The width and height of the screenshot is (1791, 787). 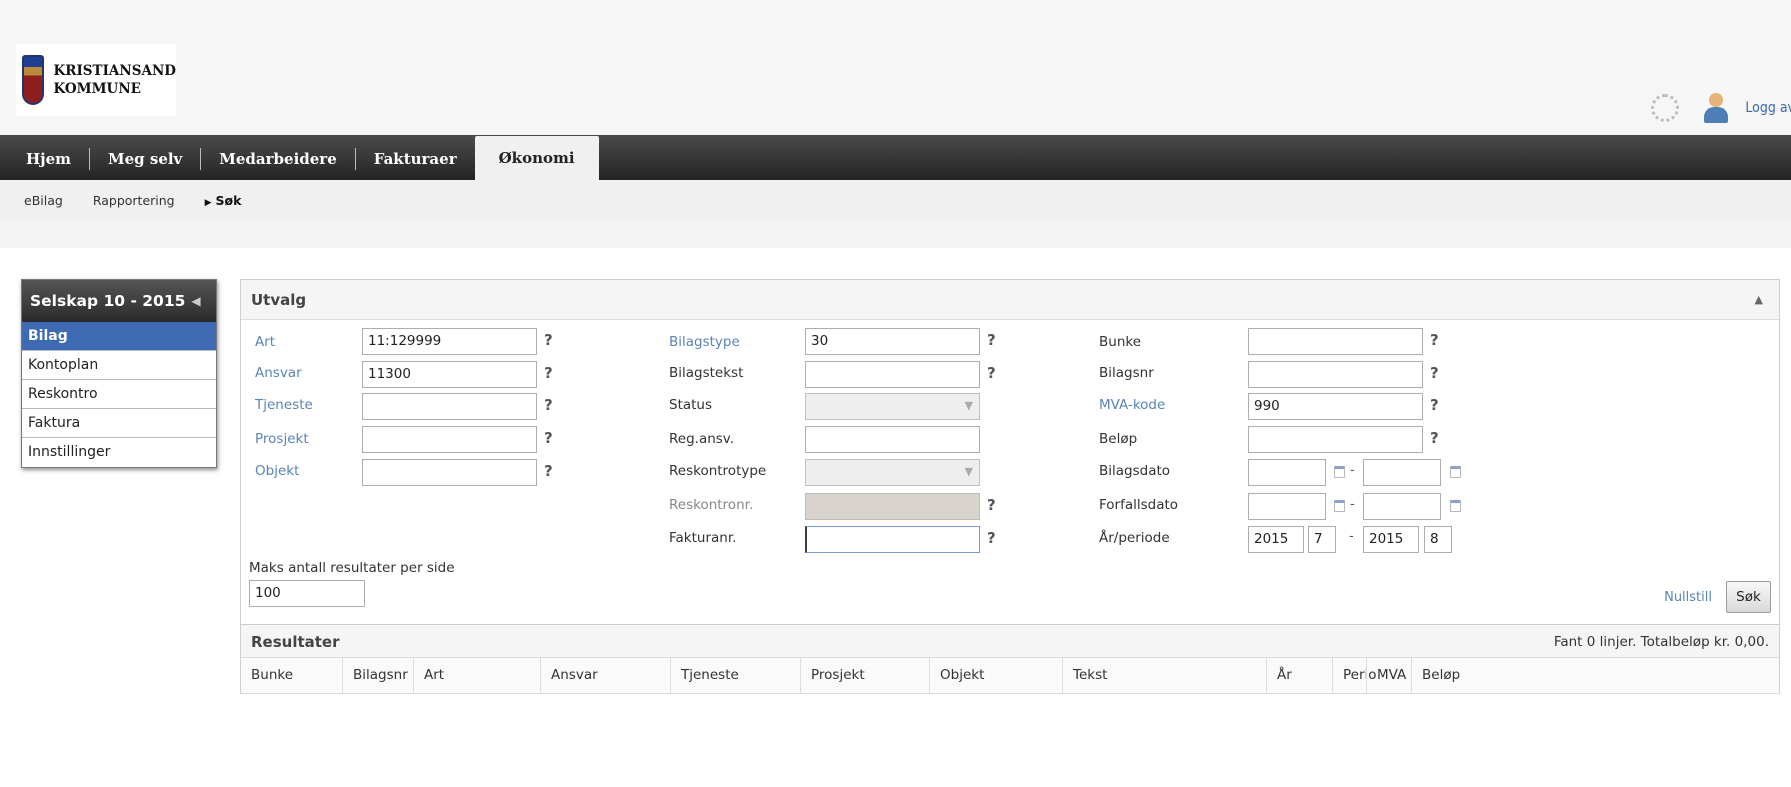 I want to click on label-art: Art, so click(x=265, y=342).